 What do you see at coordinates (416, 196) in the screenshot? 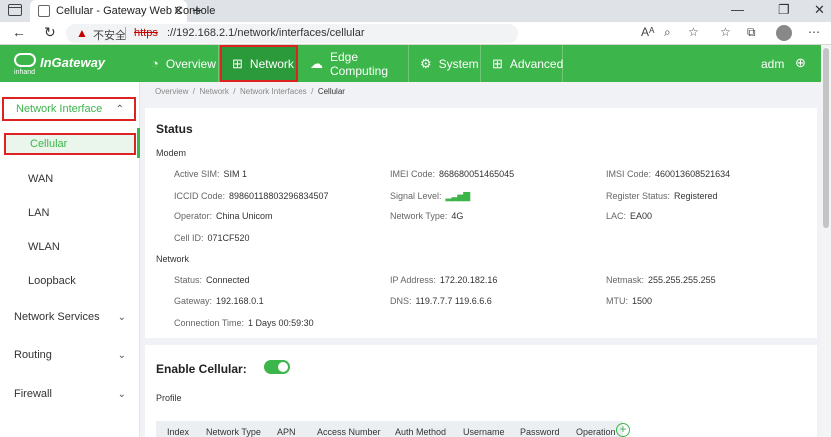
I see `field-label: Signal Level:` at bounding box center [416, 196].